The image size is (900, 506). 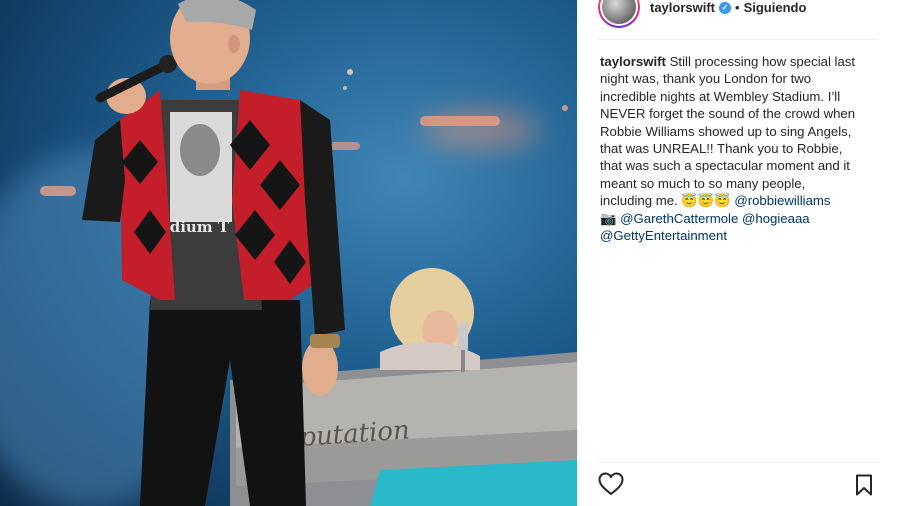 What do you see at coordinates (865, 485) in the screenshot?
I see `bookmark-outline-icon` at bounding box center [865, 485].